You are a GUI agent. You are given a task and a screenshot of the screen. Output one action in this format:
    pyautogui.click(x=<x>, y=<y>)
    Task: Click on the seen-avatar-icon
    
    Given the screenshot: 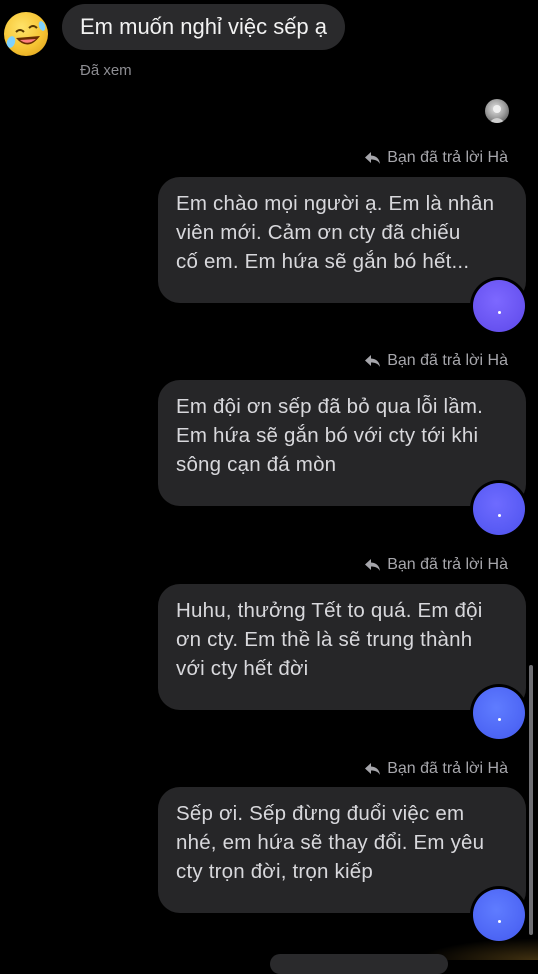 What is the action you would take?
    pyautogui.click(x=497, y=111)
    